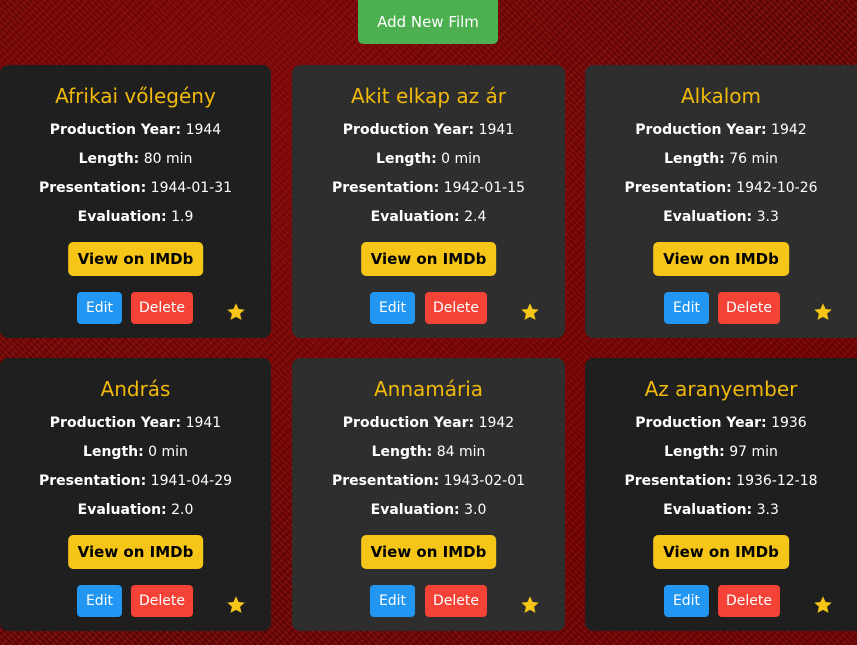 This screenshot has width=857, height=645. What do you see at coordinates (721, 452) in the screenshot?
I see `length-row: Length: 97 min` at bounding box center [721, 452].